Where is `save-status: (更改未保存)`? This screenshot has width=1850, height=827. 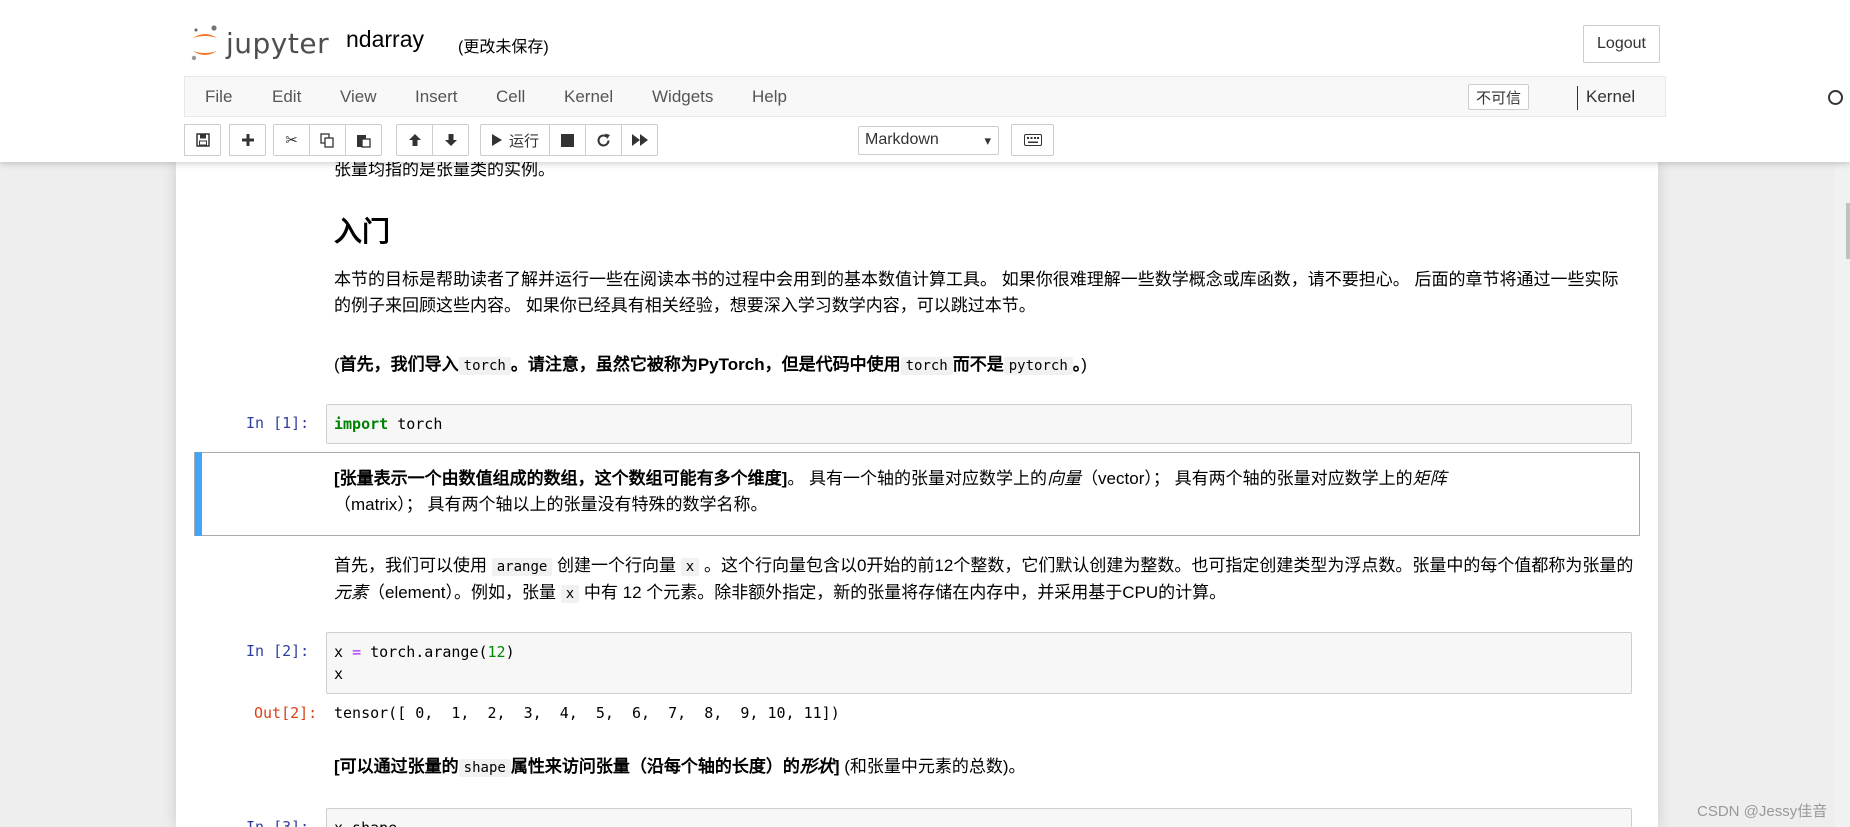
save-status: (更改未保存) is located at coordinates (503, 47).